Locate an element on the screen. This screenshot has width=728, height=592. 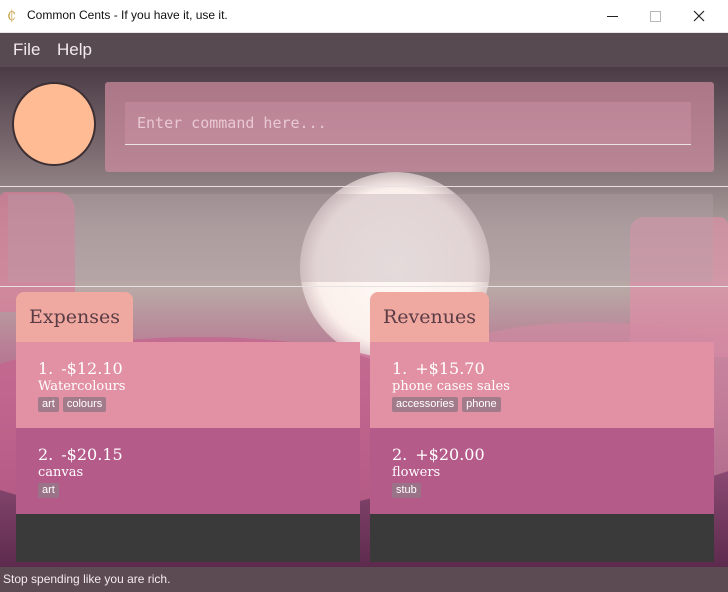
close-icon is located at coordinates (699, 16).